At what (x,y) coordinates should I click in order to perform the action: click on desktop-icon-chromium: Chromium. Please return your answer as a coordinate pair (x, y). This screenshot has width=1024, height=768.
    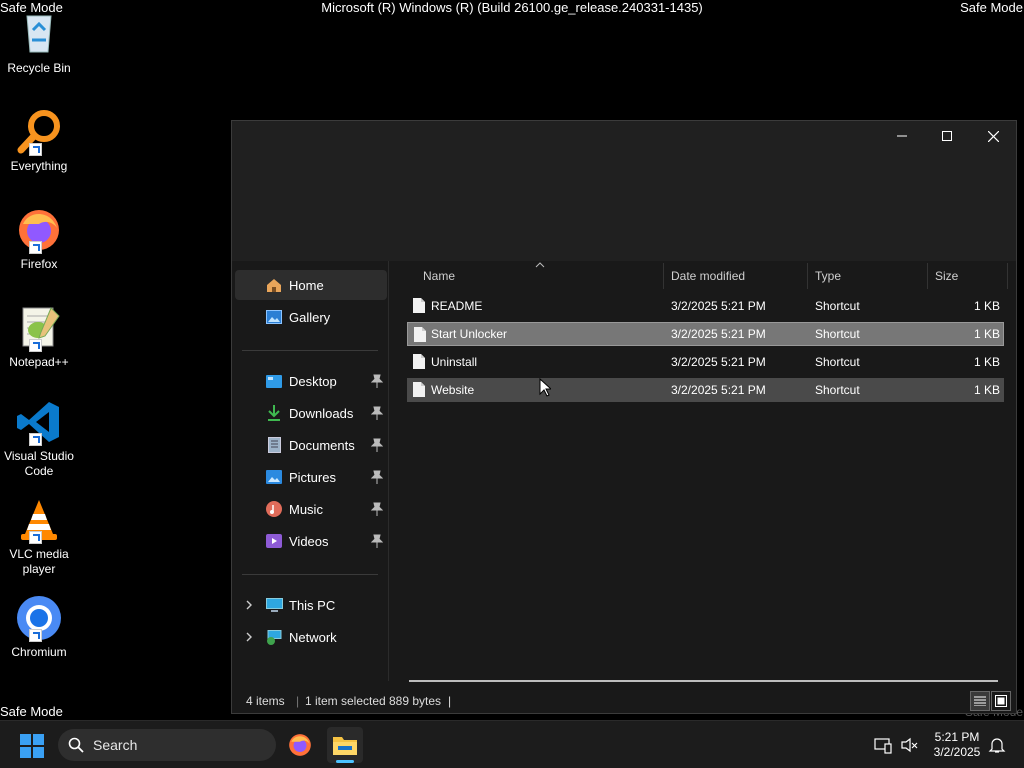
    Looking at the image, I should click on (39, 627).